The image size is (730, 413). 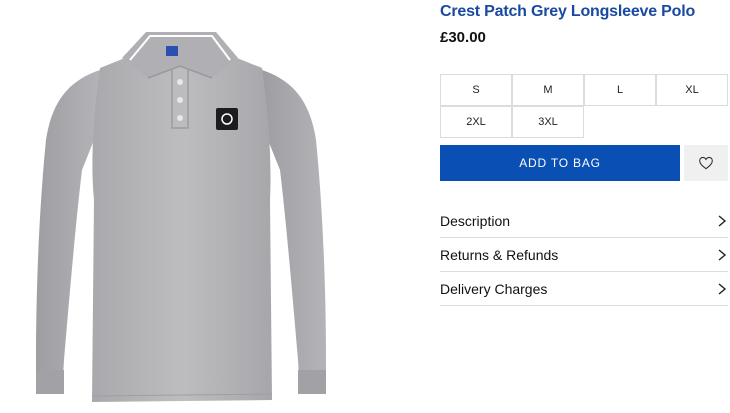 What do you see at coordinates (499, 254) in the screenshot?
I see `accordion-label: Returns & Refunds` at bounding box center [499, 254].